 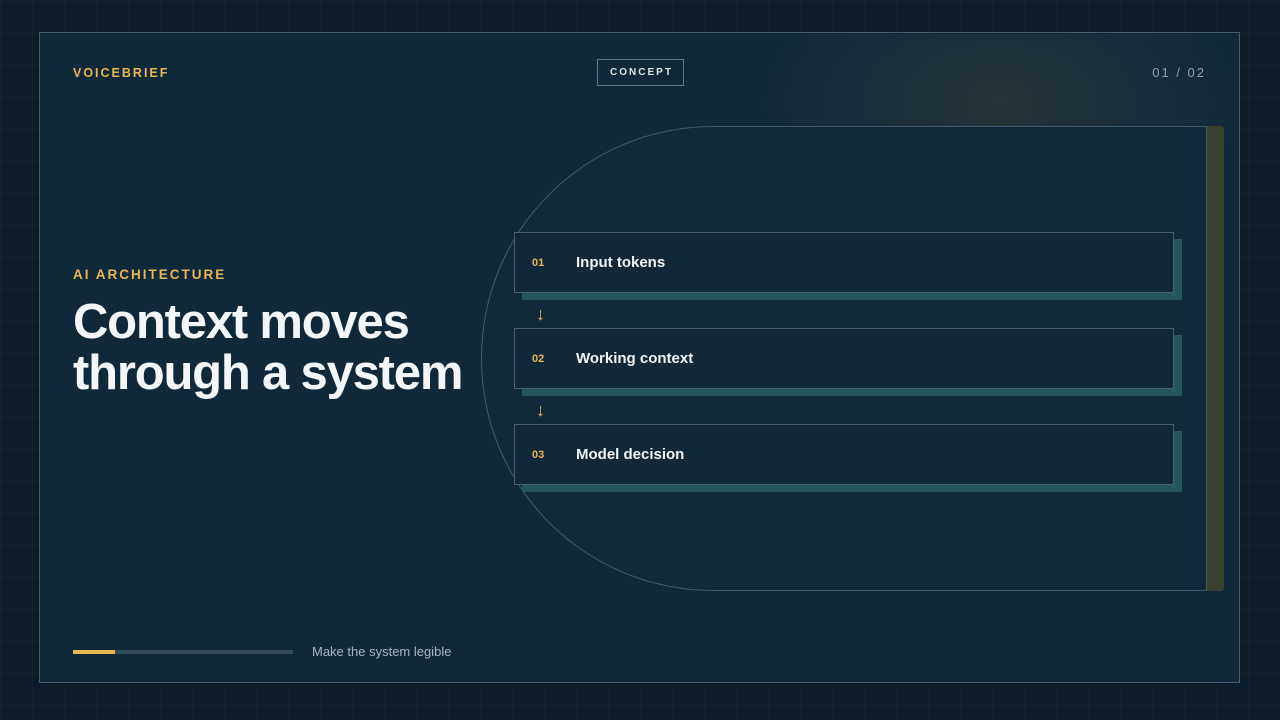 What do you see at coordinates (121, 73) in the screenshot?
I see `brand-logo: VOICEBRIEF` at bounding box center [121, 73].